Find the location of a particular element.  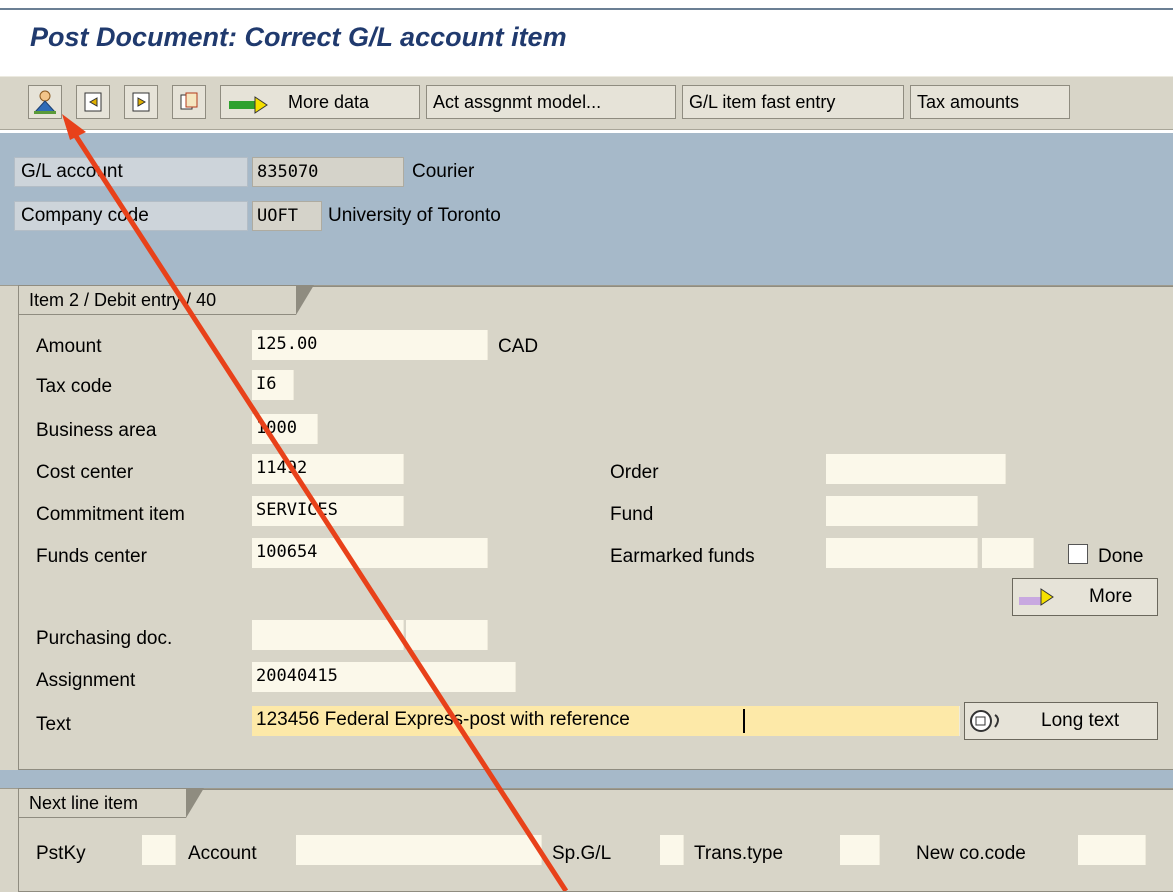

funds-center-label: Funds center is located at coordinates (91, 556).